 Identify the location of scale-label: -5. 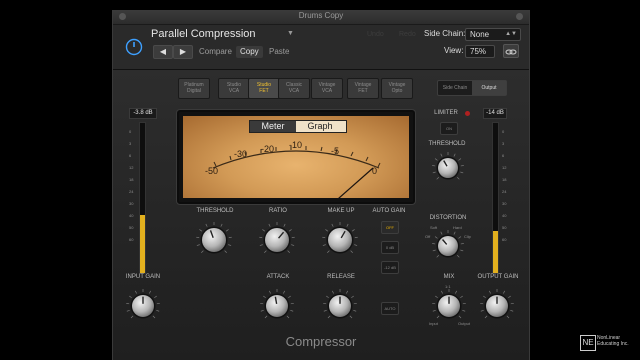
(335, 151).